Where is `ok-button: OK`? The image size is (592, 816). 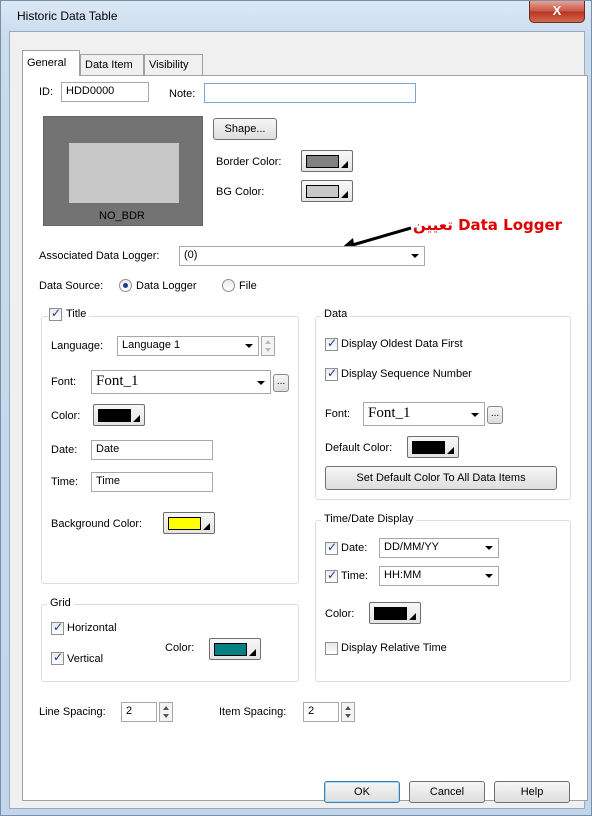 ok-button: OK is located at coordinates (362, 792).